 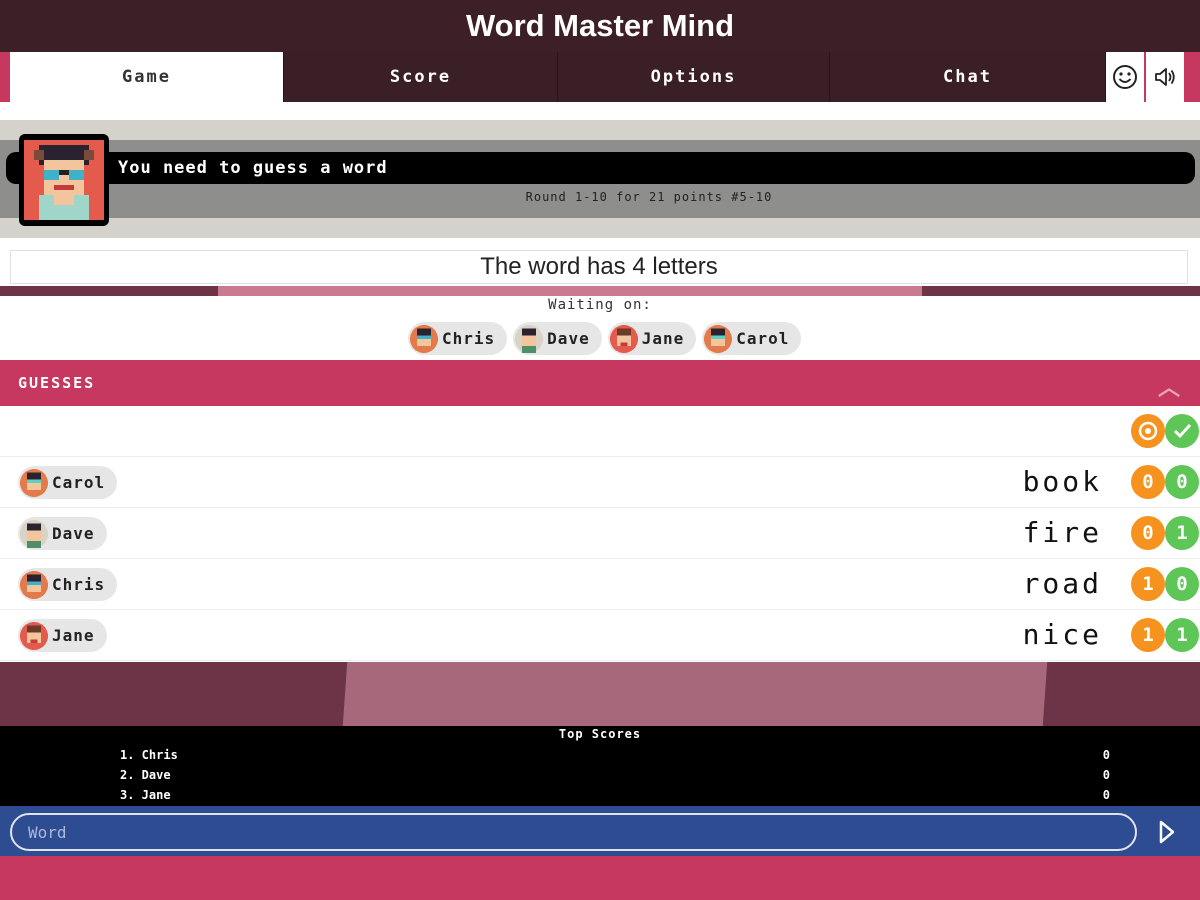 I want to click on top-score-row: 1. Chris 0, so click(x=615, y=758).